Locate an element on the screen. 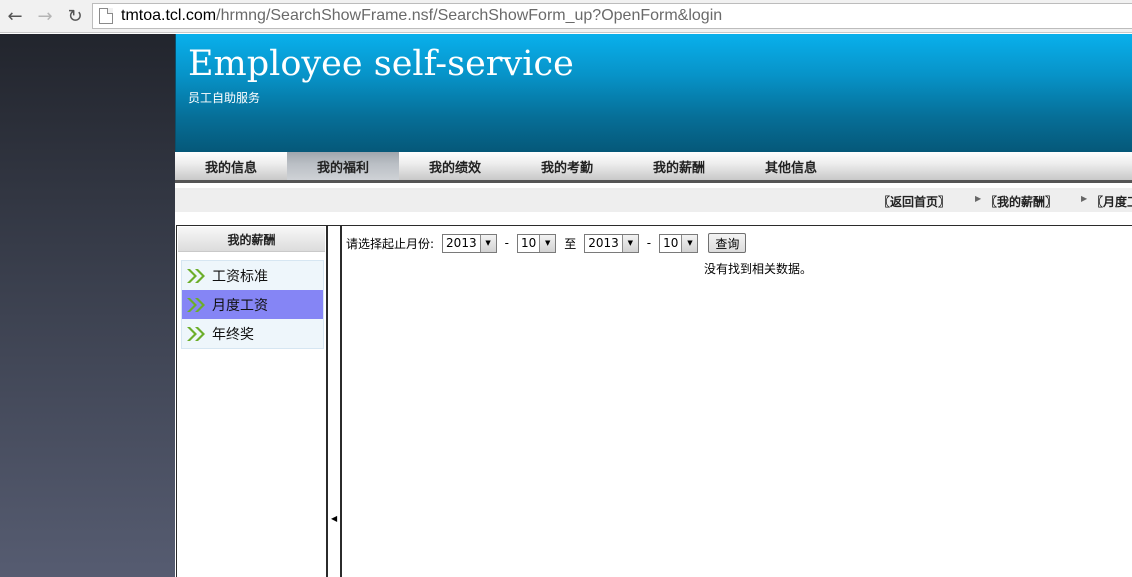 The width and height of the screenshot is (1132, 577). back-arrow-icon: ← is located at coordinates (15, 16).